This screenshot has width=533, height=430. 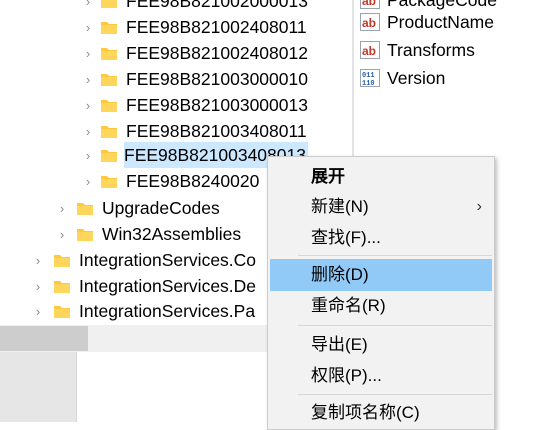 I want to click on menu-item-label: 删除(D), so click(x=340, y=274).